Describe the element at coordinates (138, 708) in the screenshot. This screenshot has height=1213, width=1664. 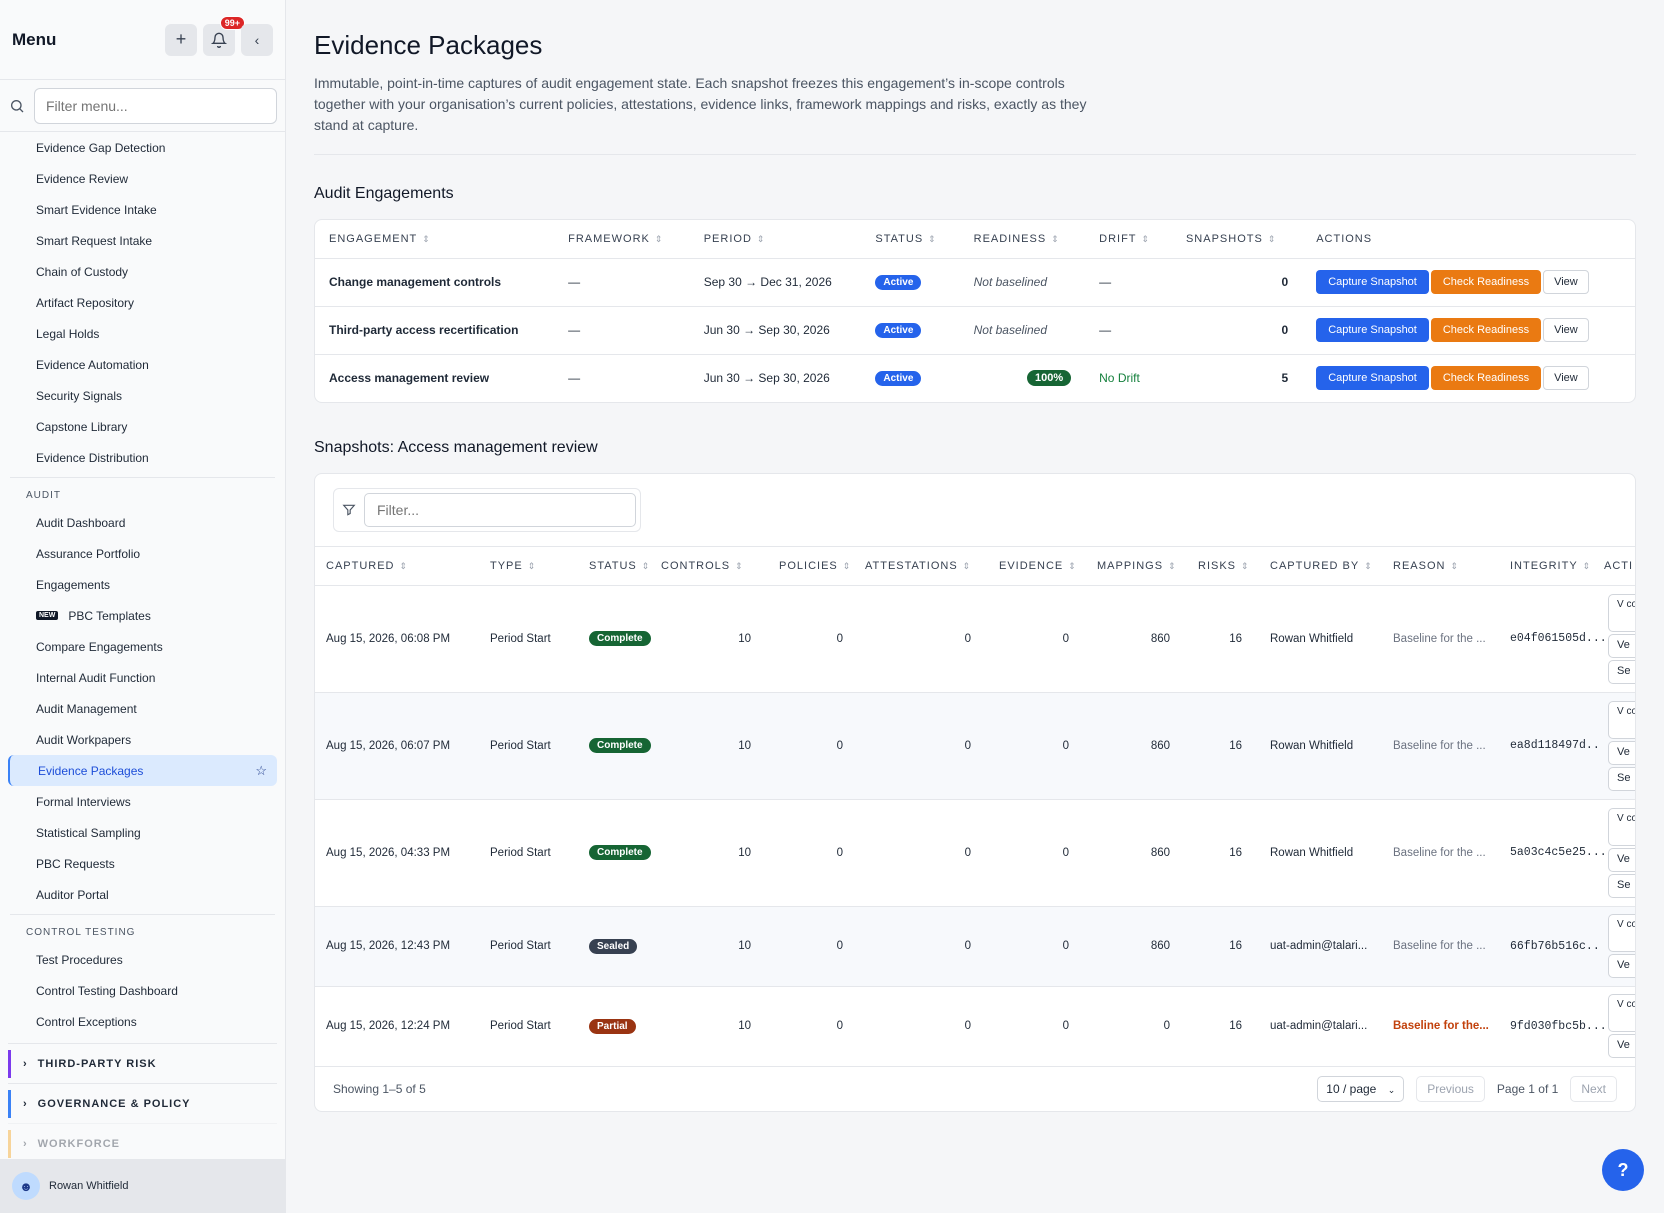
I see `sidebar-item: Audit Management` at that location.